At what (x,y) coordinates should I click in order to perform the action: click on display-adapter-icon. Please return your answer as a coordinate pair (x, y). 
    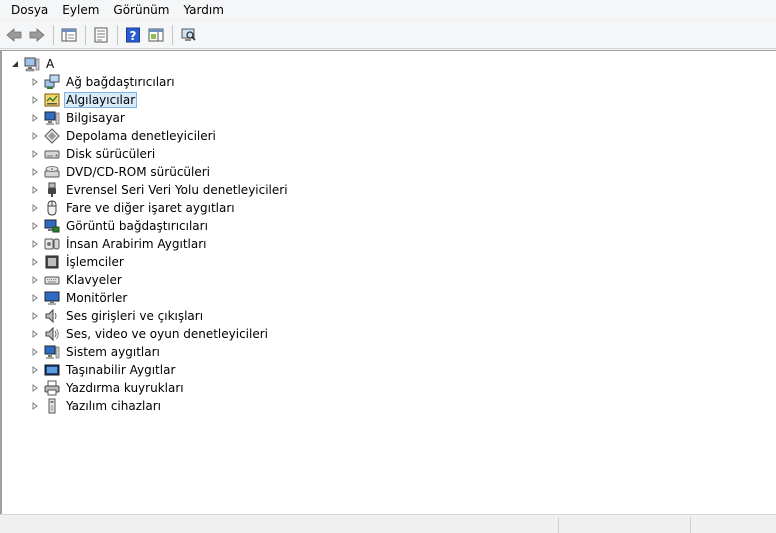
    Looking at the image, I should click on (52, 226).